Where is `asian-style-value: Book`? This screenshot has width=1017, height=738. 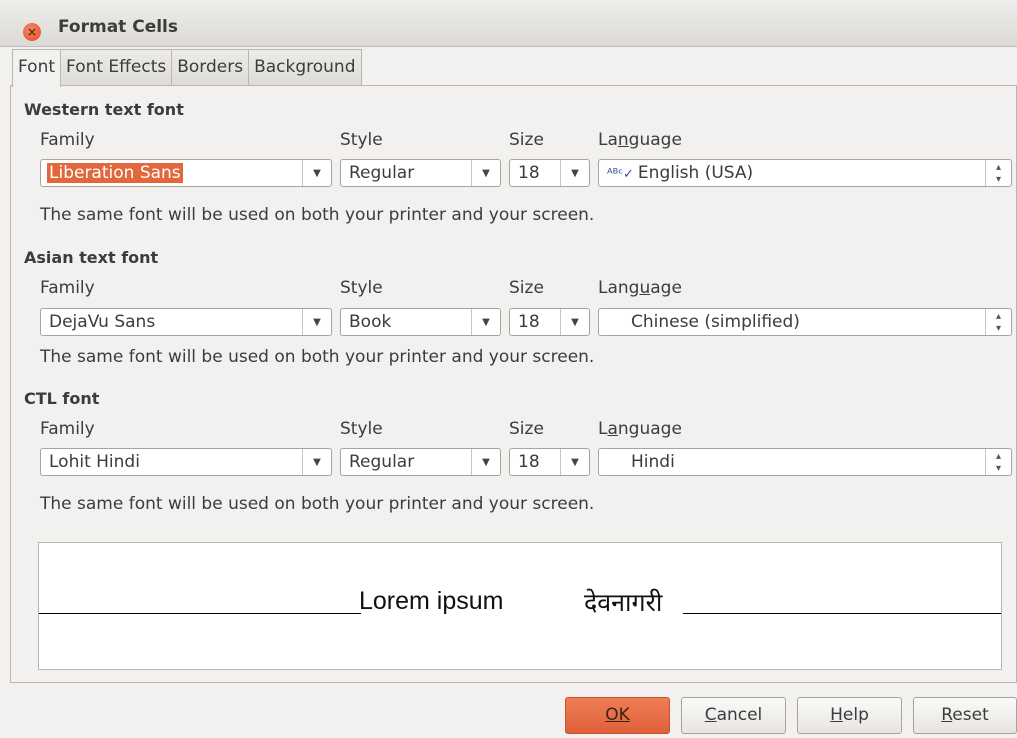 asian-style-value: Book is located at coordinates (370, 322).